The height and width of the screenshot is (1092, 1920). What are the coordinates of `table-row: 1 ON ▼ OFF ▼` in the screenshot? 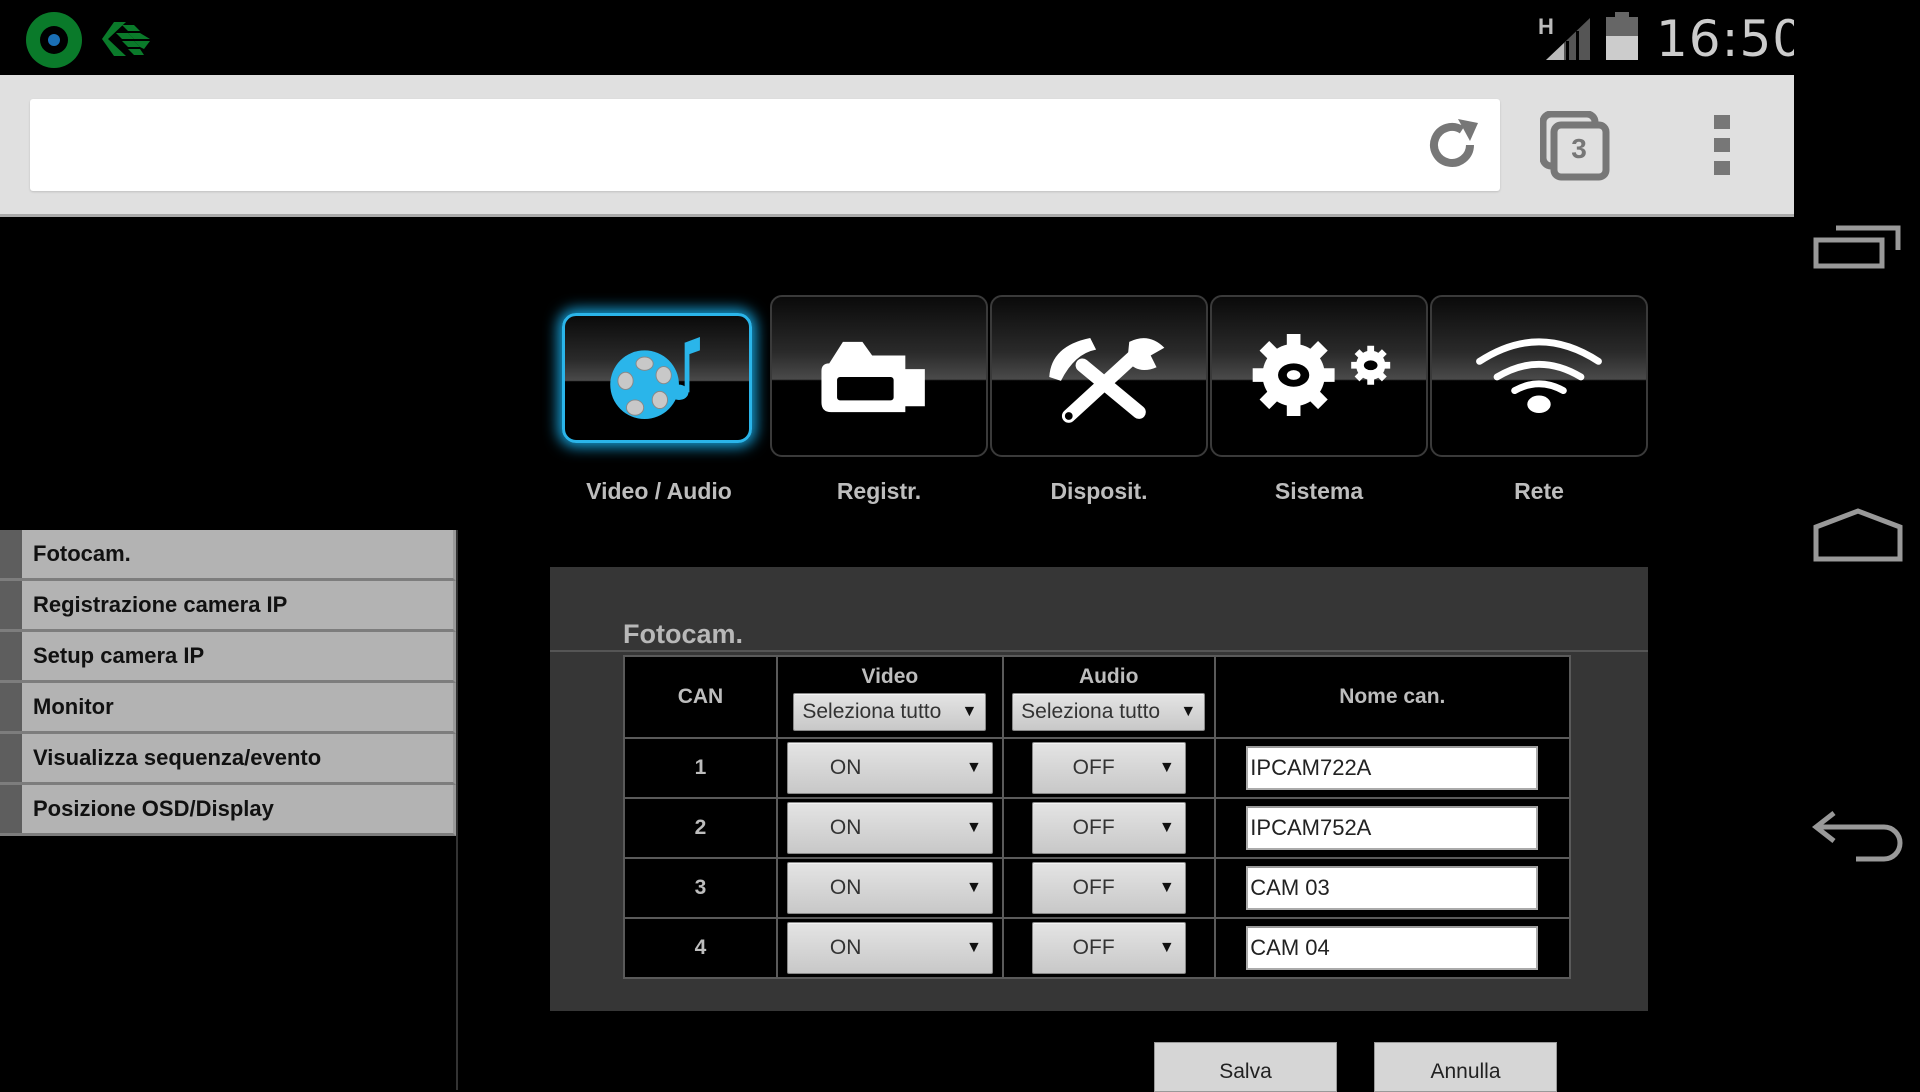 It's located at (1097, 768).